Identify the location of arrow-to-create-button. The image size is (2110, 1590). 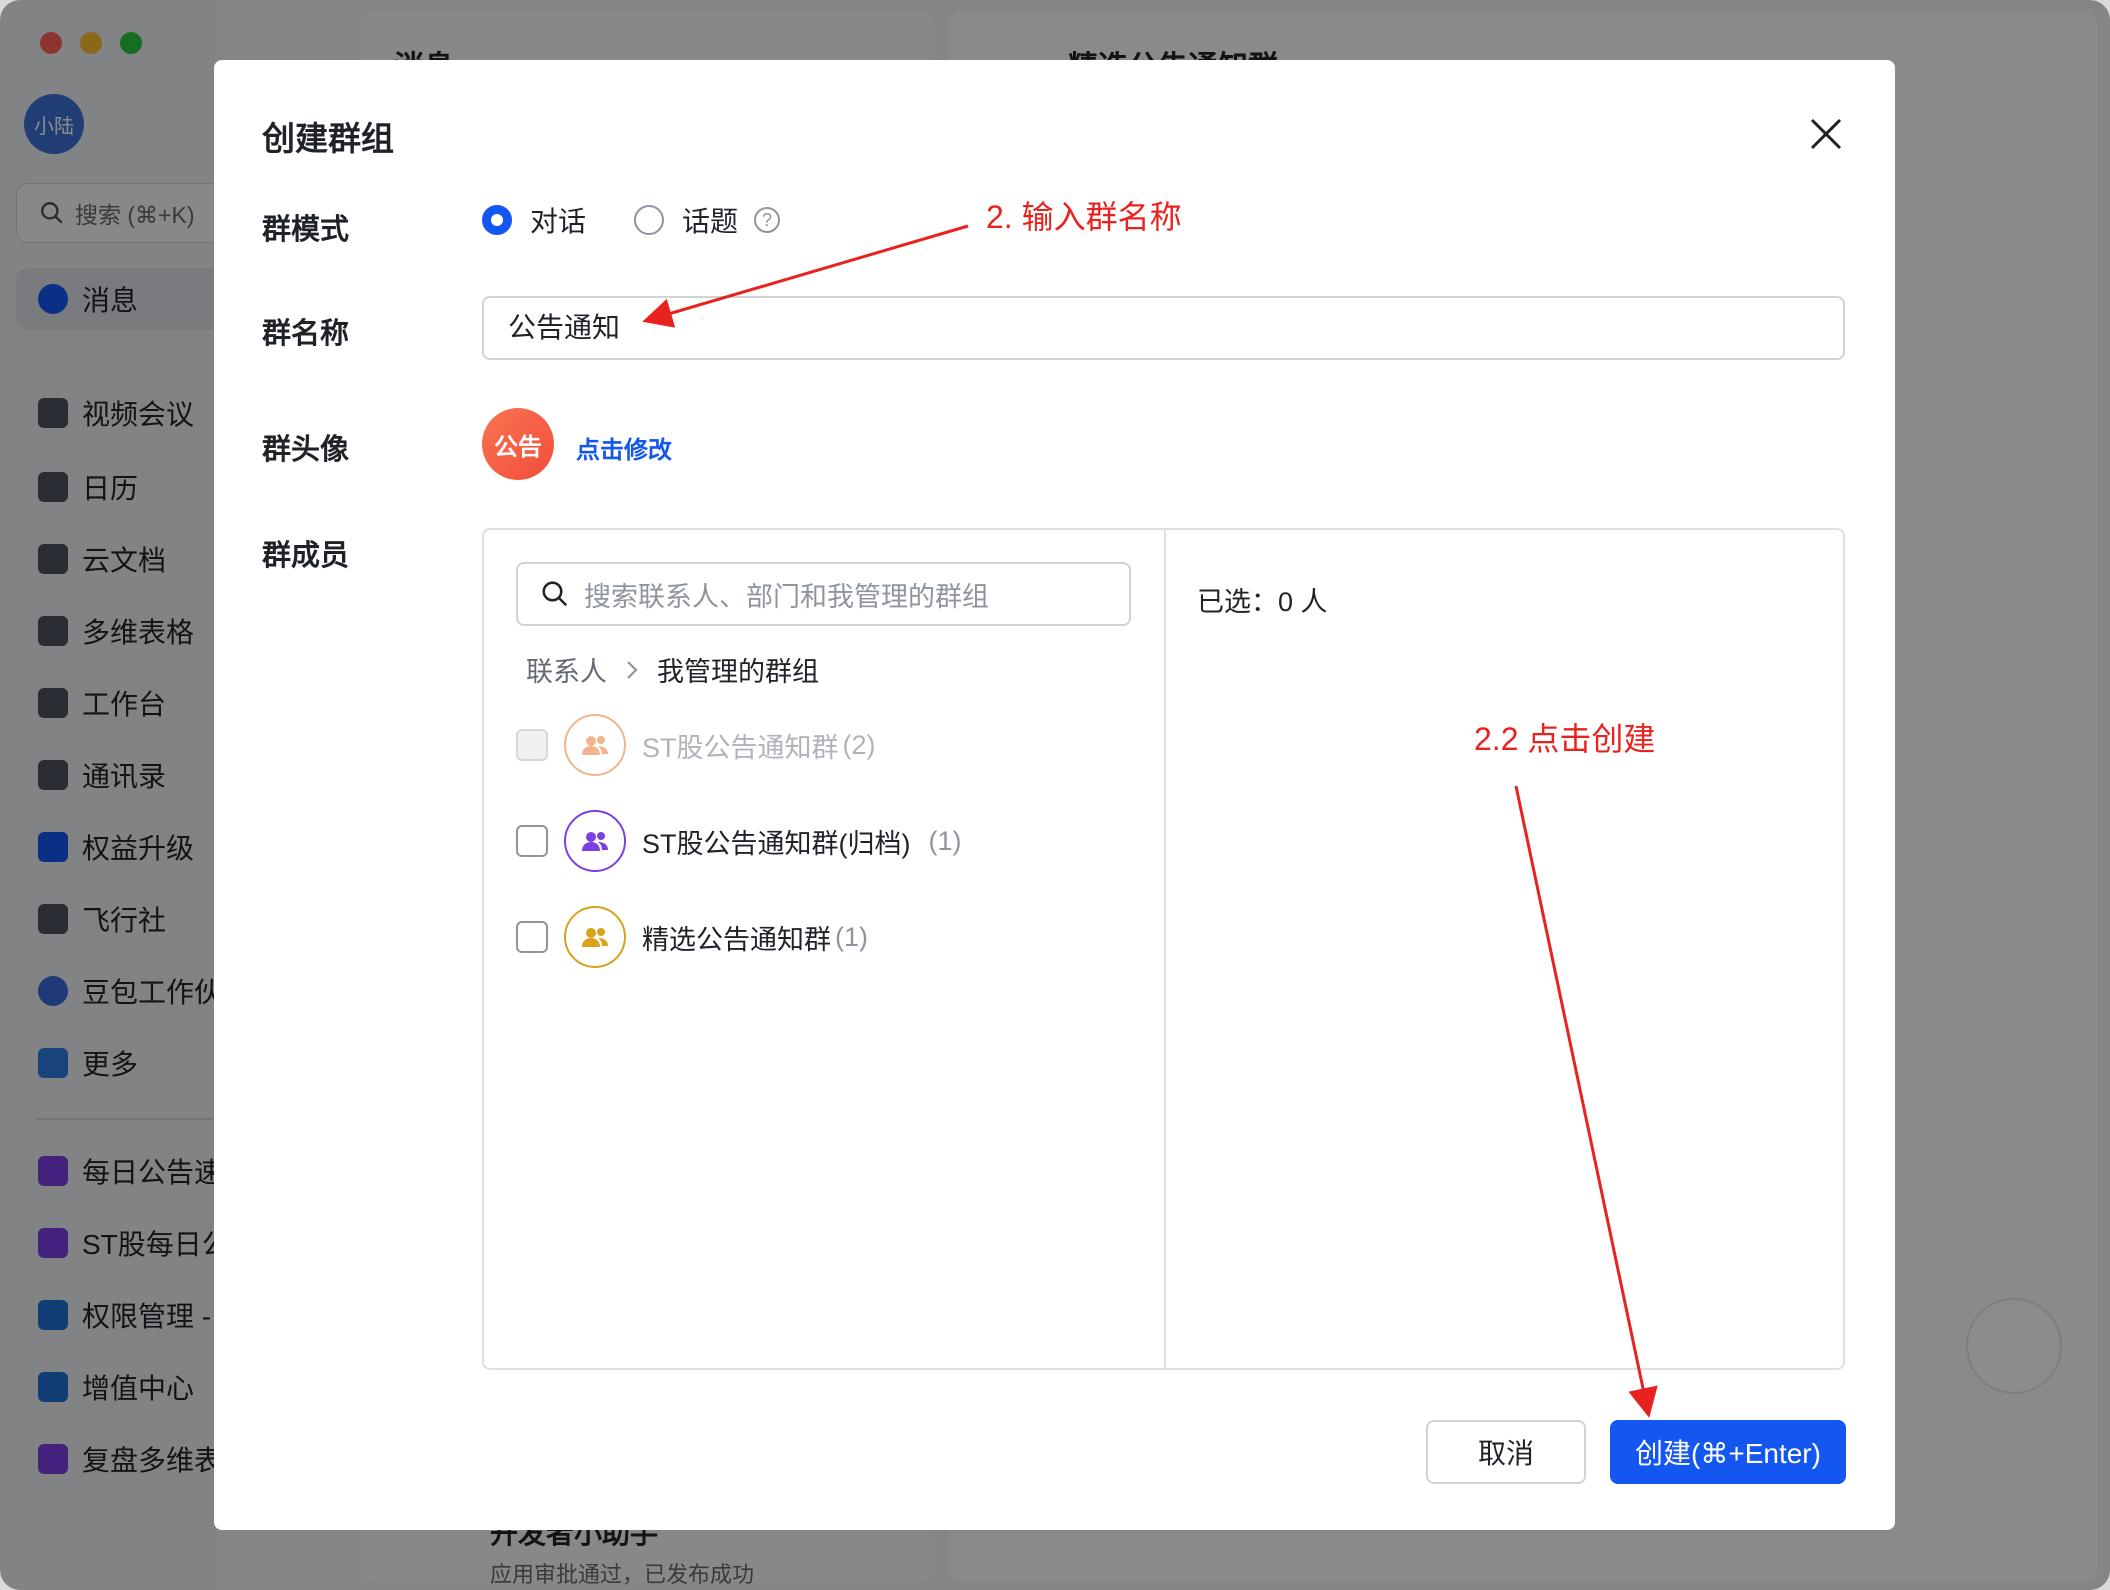
(1586, 1101).